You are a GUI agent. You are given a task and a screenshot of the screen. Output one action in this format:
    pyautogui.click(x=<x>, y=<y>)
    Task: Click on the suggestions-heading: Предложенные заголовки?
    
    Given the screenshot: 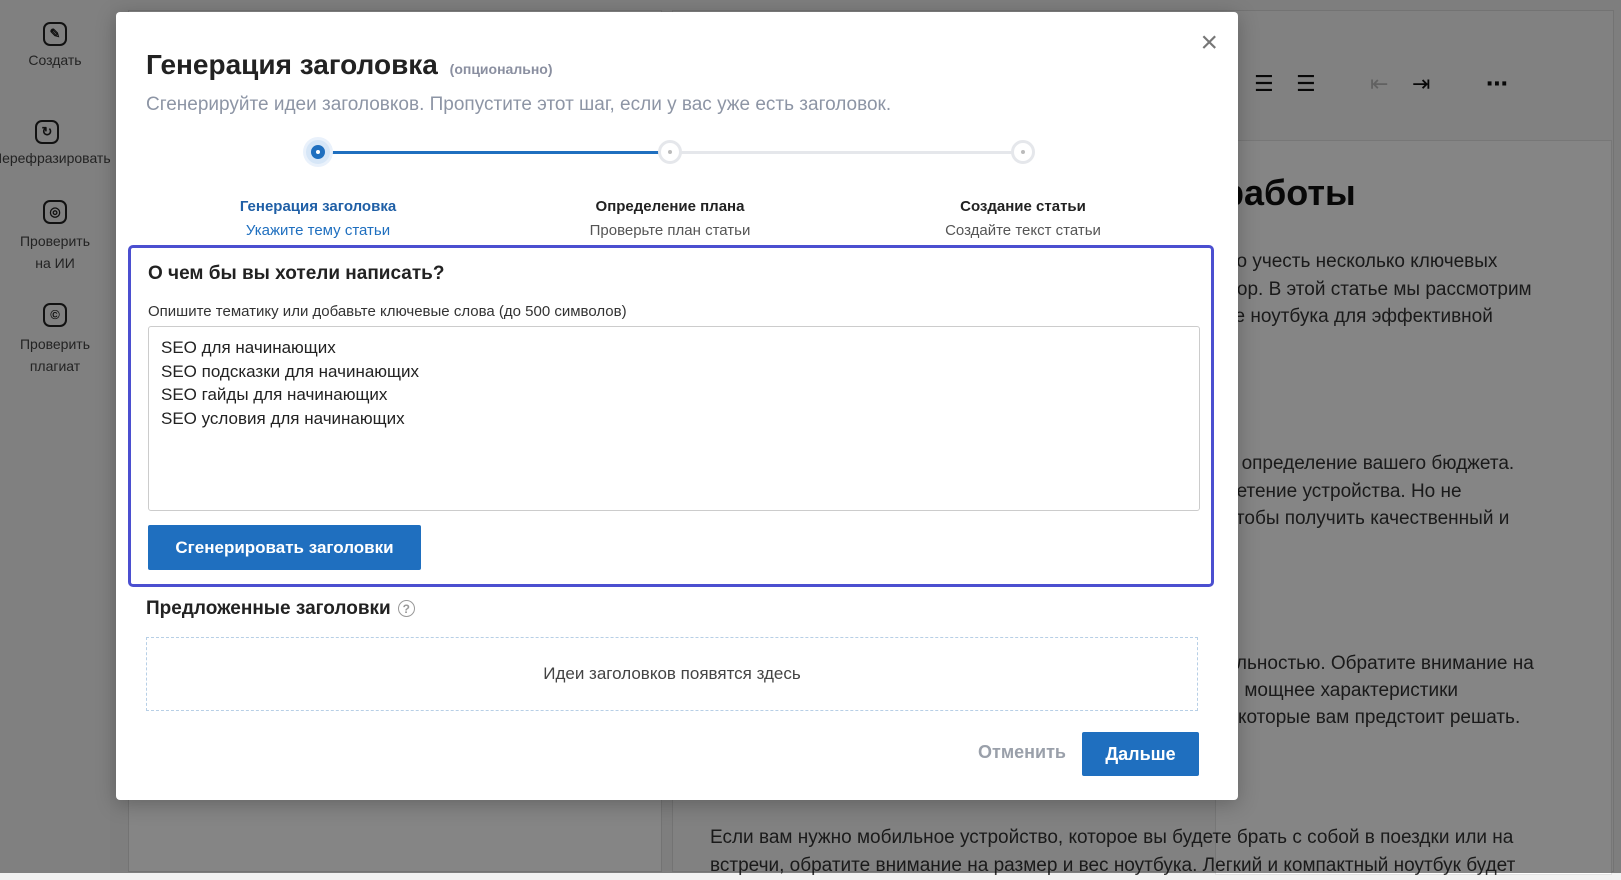 What is the action you would take?
    pyautogui.click(x=280, y=609)
    